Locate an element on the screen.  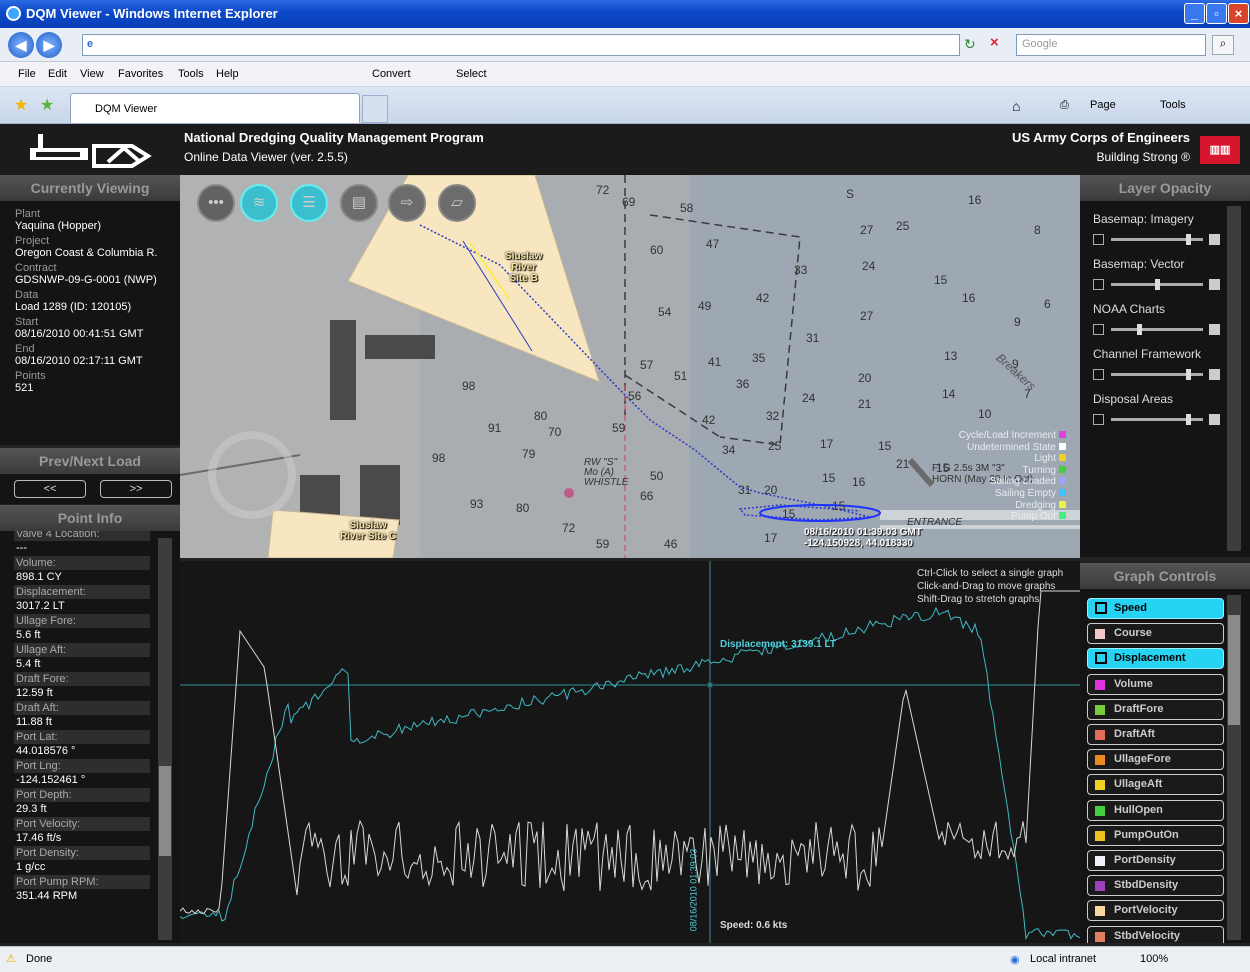
depth-sounding: 16 is located at coordinates (859, 482).